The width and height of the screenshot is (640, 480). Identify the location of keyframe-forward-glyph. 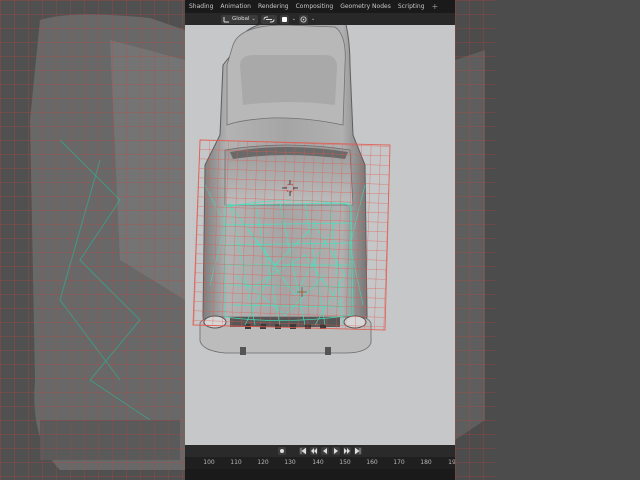
(347, 451).